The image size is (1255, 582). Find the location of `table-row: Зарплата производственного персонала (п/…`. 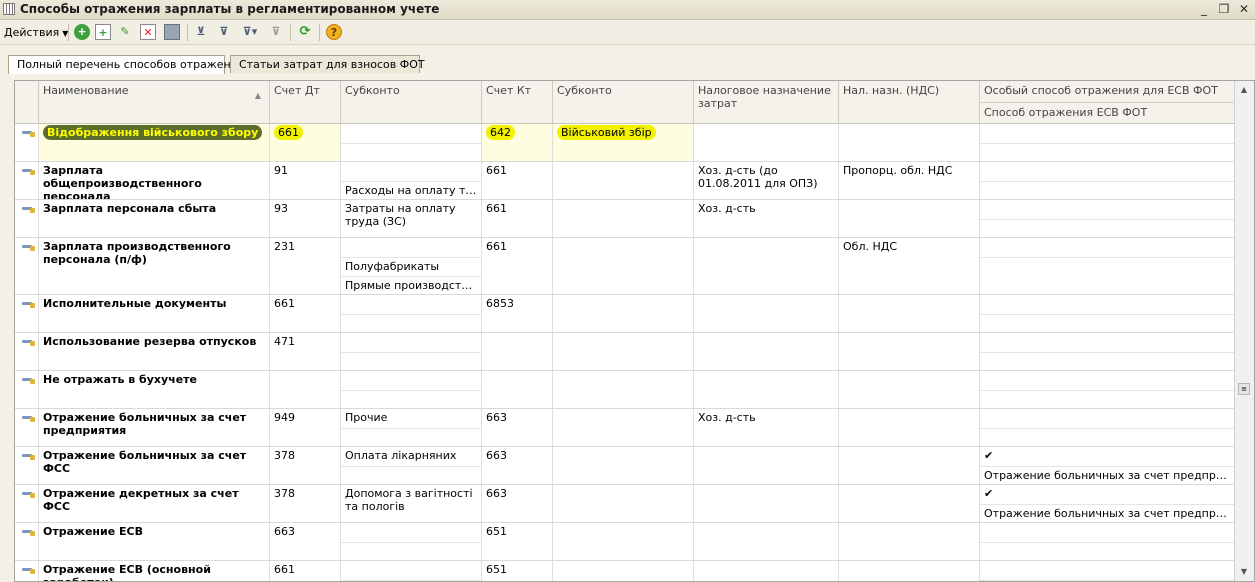

table-row: Зарплата производственного персонала (п/… is located at coordinates (625, 266).